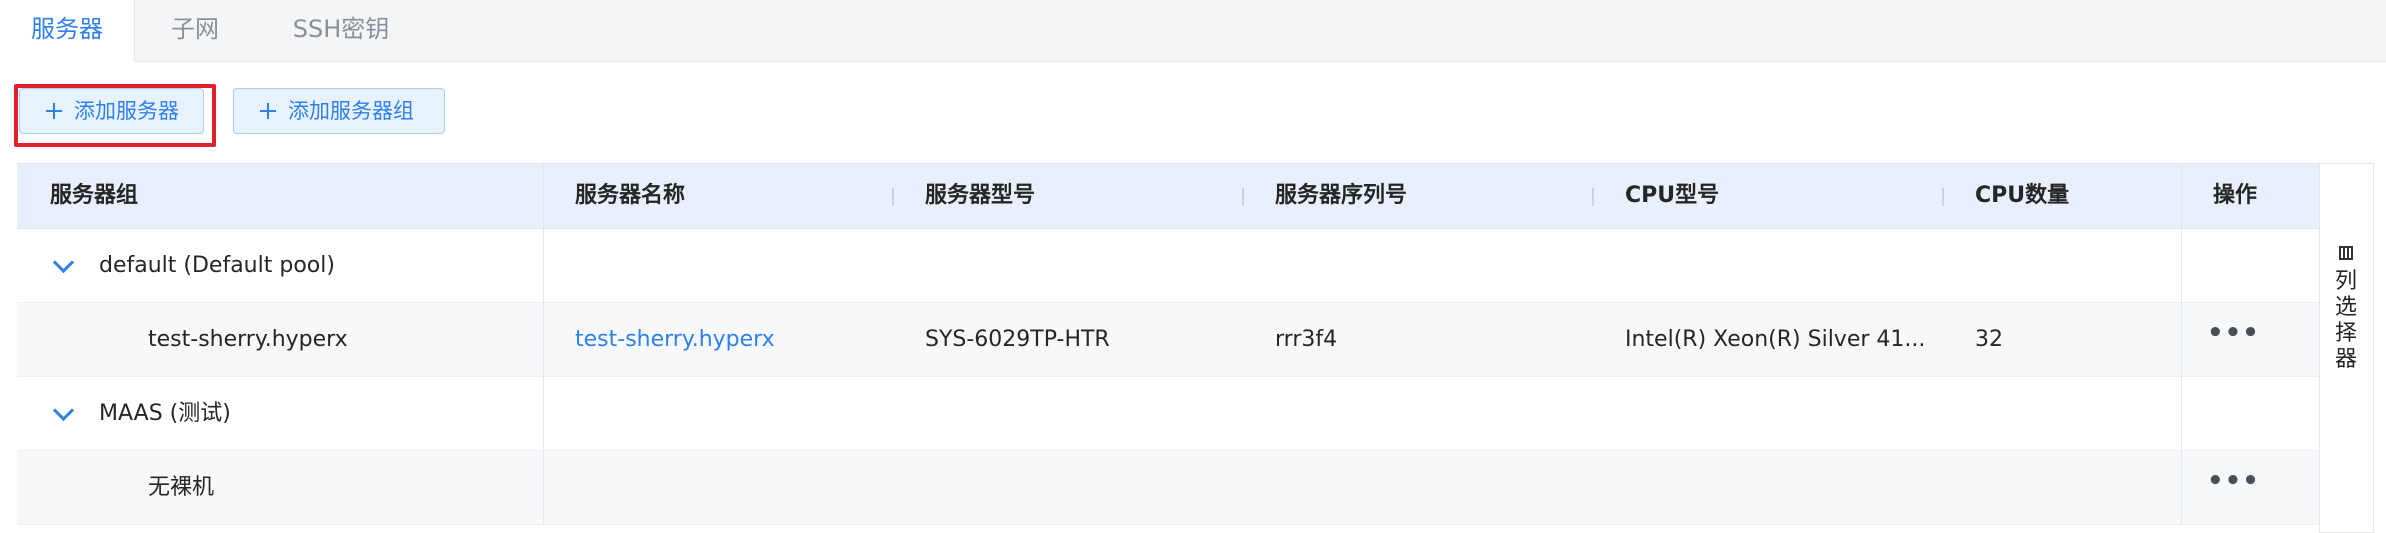 This screenshot has height=533, width=2386. Describe the element at coordinates (630, 195) in the screenshot. I see `header-server-name: 服务器名称` at that location.